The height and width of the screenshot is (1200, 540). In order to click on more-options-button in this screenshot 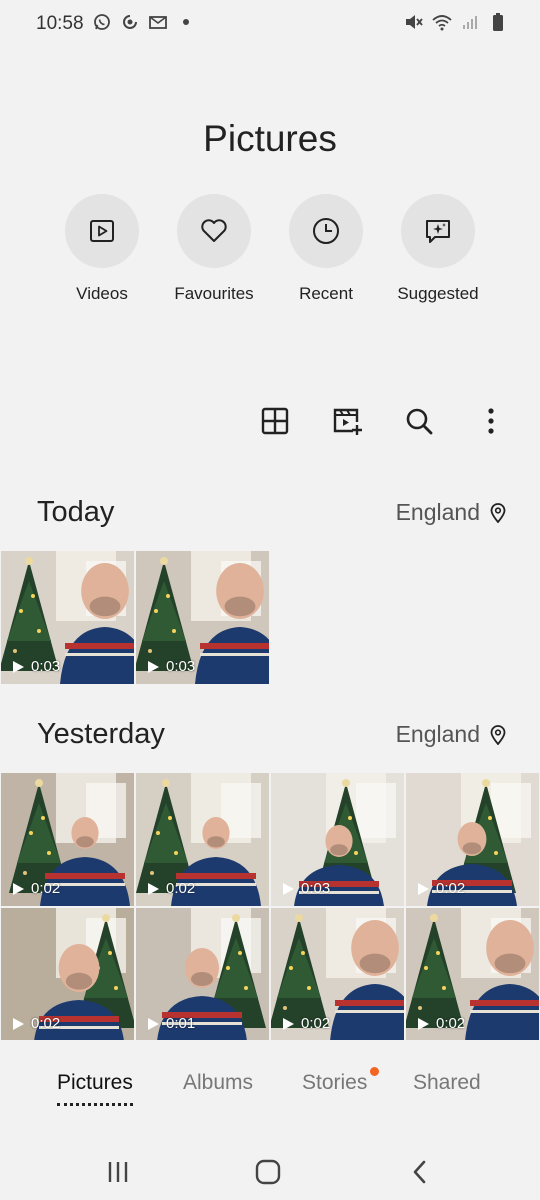, I will do `click(491, 421)`.